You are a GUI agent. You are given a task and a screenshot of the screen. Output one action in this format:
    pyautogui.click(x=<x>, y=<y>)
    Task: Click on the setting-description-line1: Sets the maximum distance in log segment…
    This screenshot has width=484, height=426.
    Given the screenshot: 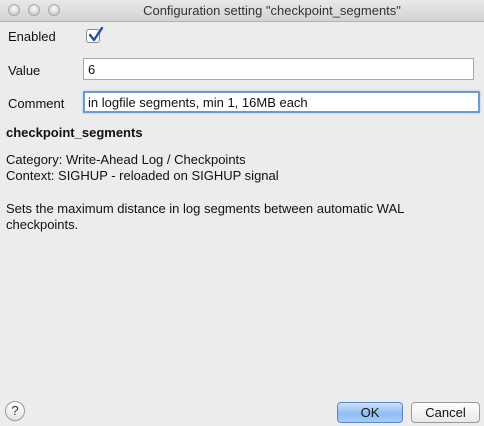 What is the action you would take?
    pyautogui.click(x=205, y=208)
    